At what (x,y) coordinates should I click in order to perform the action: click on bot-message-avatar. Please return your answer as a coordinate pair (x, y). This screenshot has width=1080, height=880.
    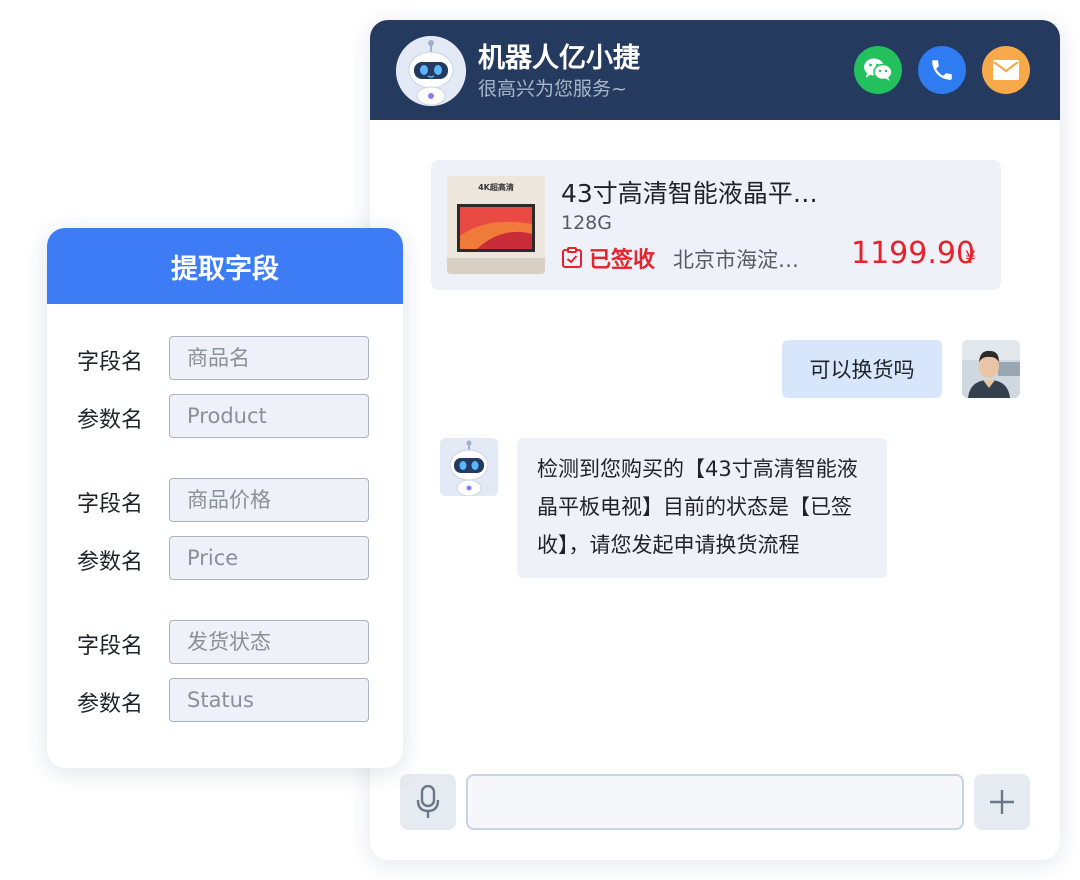
    Looking at the image, I should click on (469, 467).